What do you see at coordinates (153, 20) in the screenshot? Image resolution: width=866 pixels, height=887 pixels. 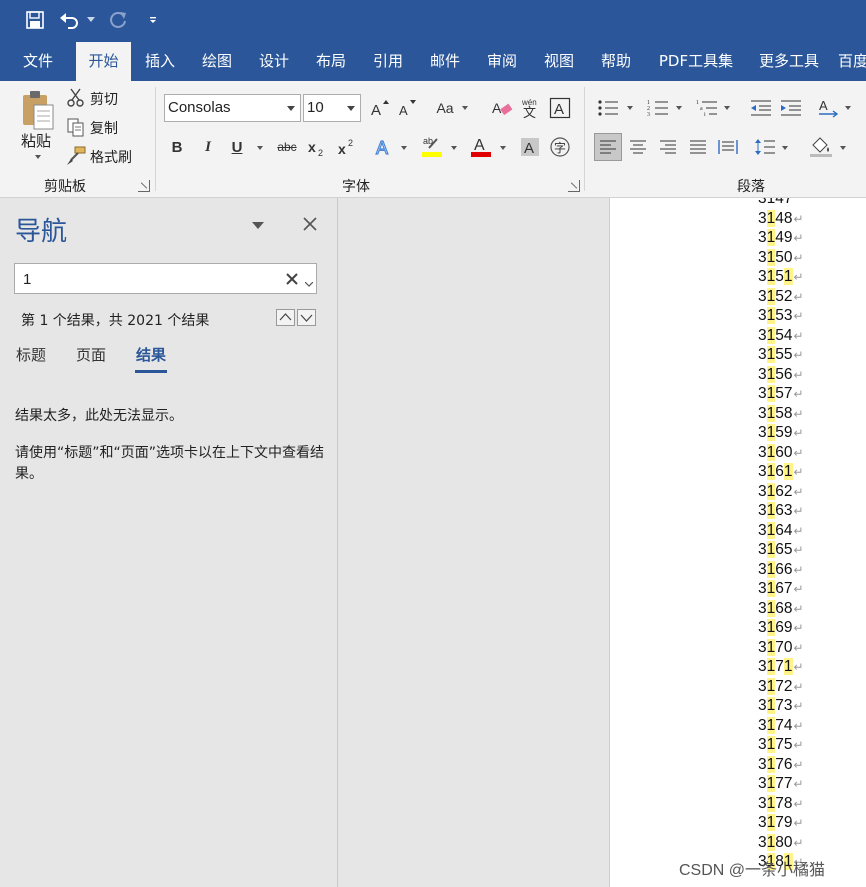 I see `customize-quick-access-icon` at bounding box center [153, 20].